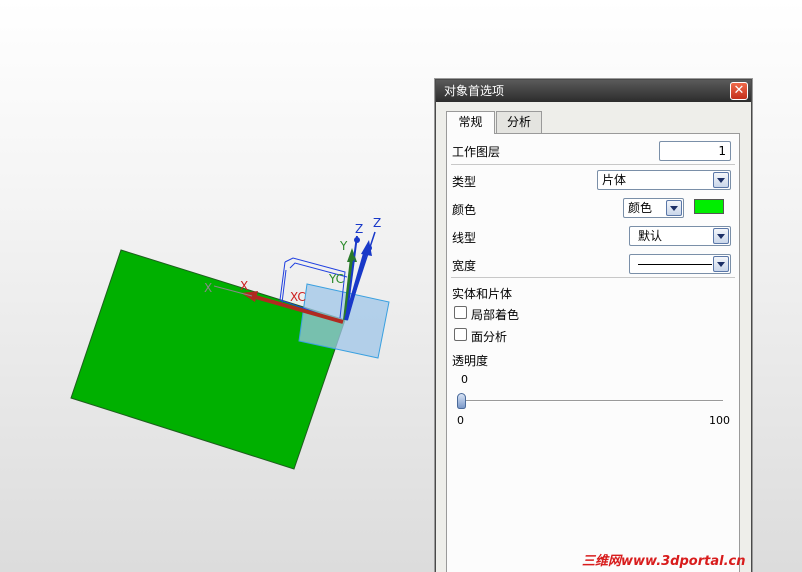 Image resolution: width=802 pixels, height=572 pixels. I want to click on type-select: 片体, so click(664, 180).